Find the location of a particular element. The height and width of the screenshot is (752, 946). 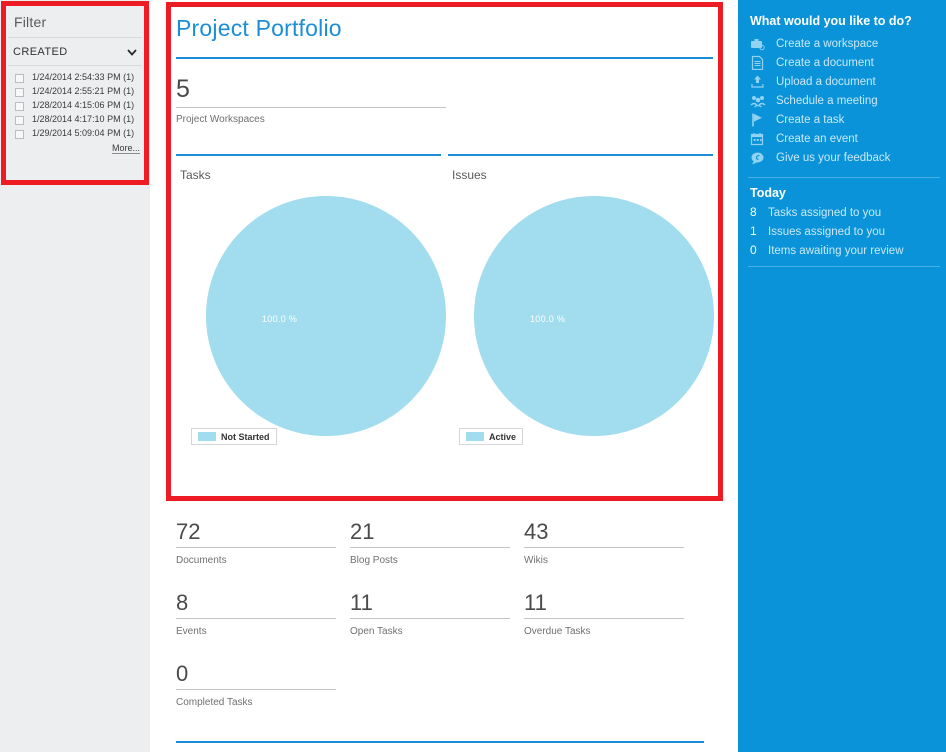

chart-legend: Active is located at coordinates (491, 436).